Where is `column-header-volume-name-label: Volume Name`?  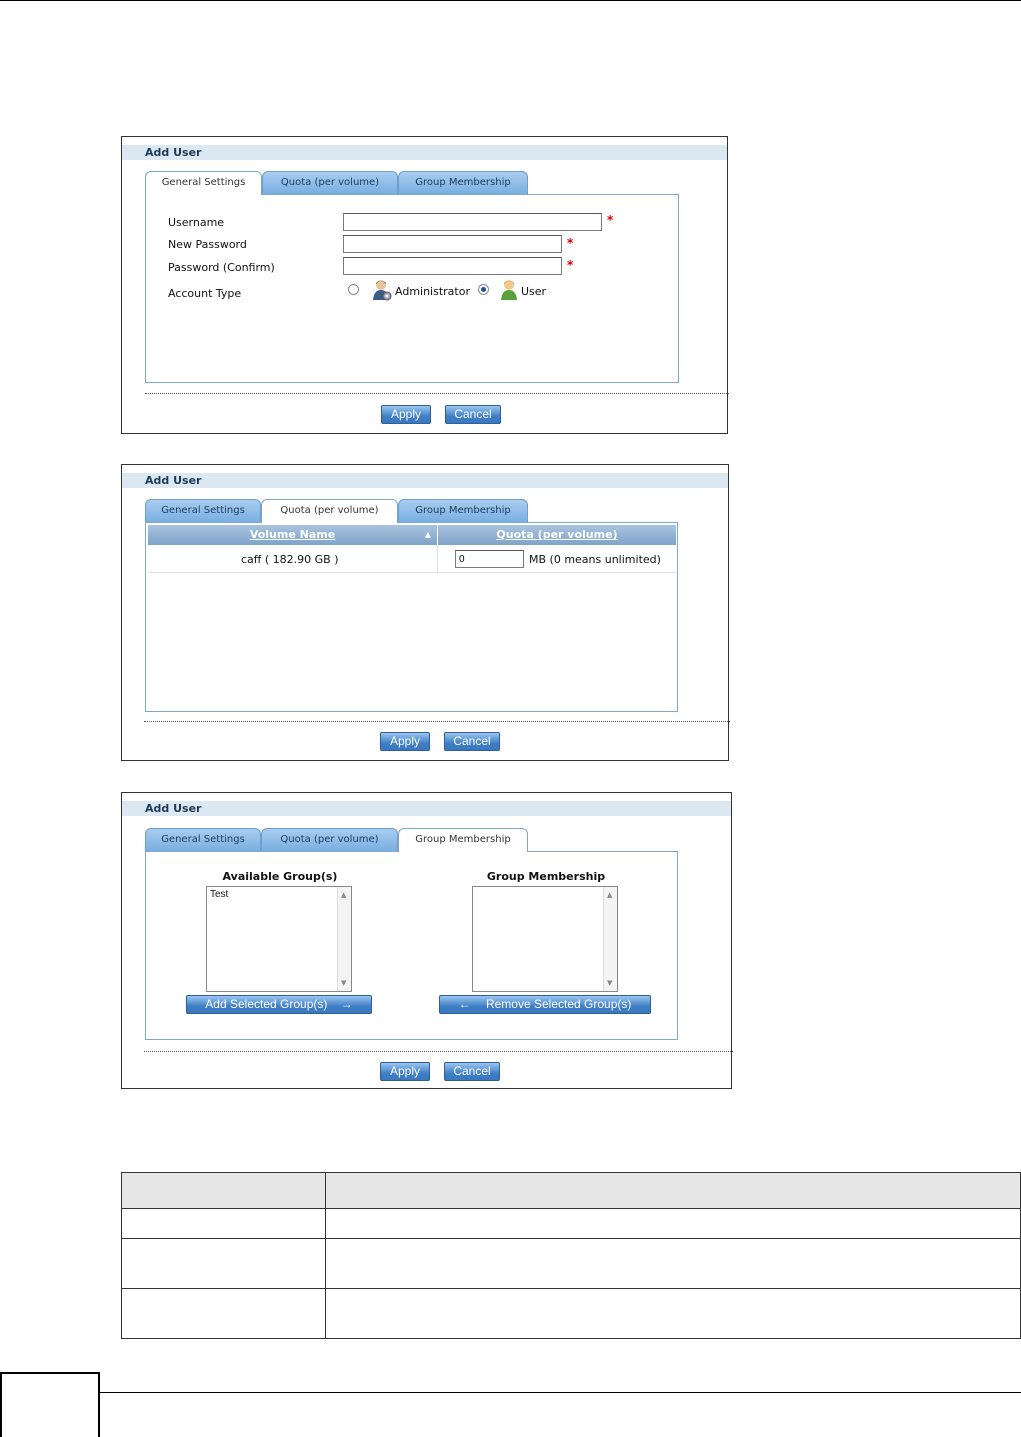
column-header-volume-name-label: Volume Name is located at coordinates (292, 534).